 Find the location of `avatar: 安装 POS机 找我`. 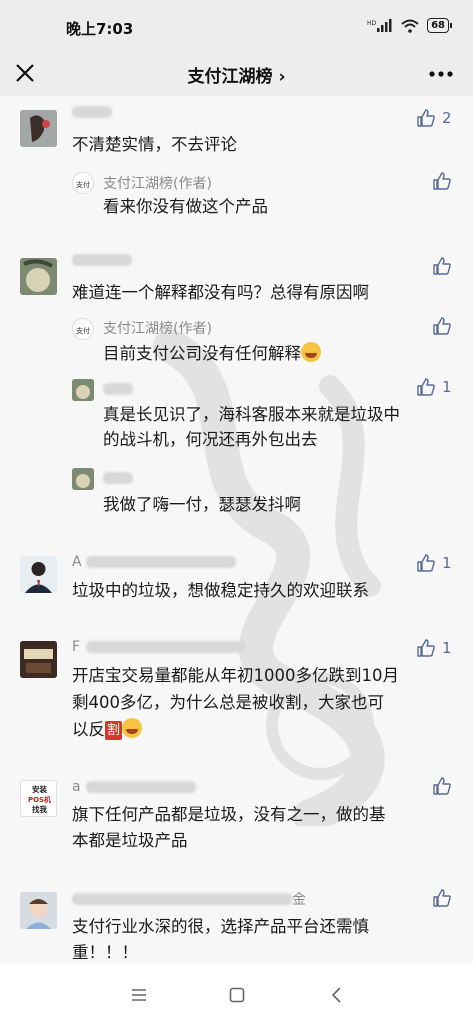

avatar: 安装 POS机 找我 is located at coordinates (38, 798).